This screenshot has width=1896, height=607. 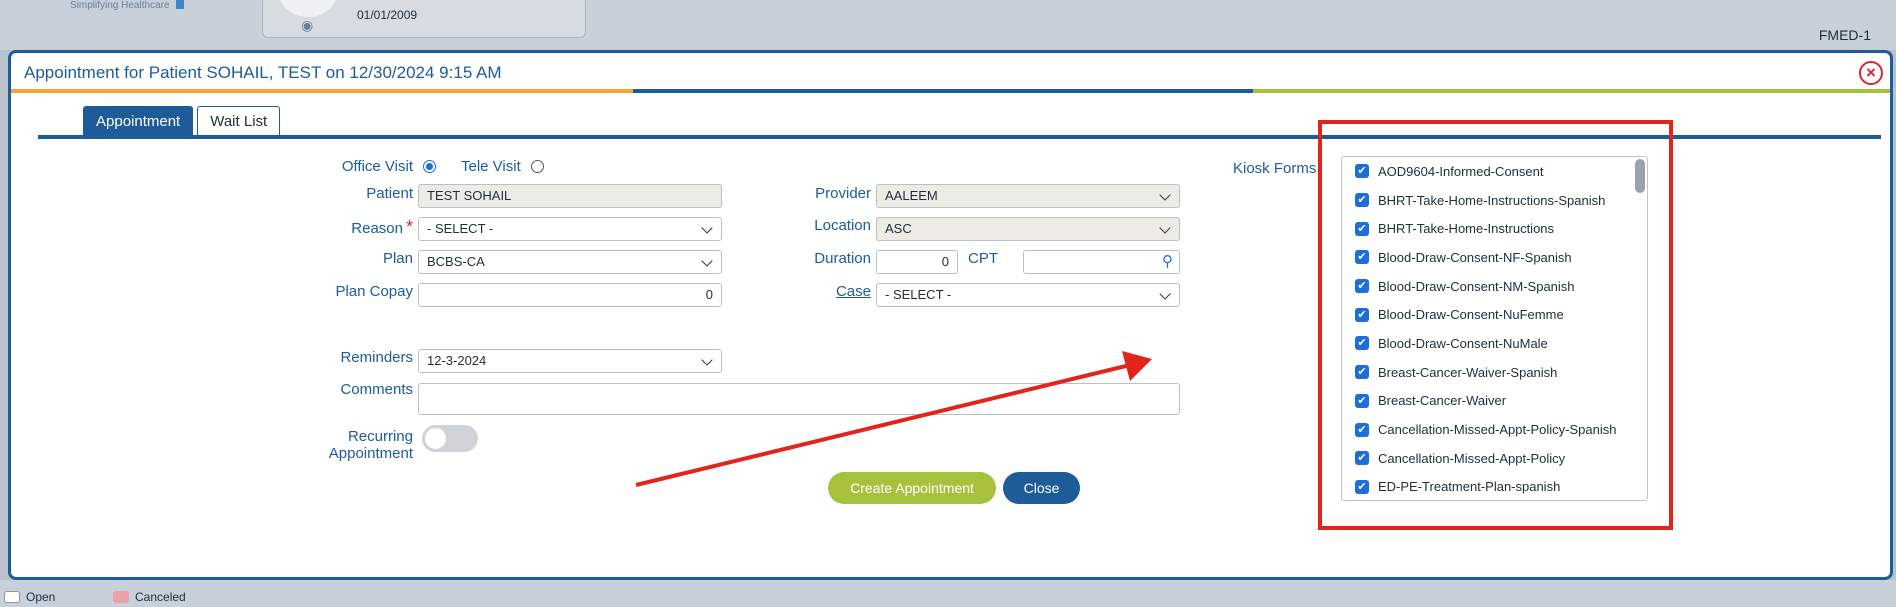 What do you see at coordinates (799, 399) in the screenshot?
I see `comments-input` at bounding box center [799, 399].